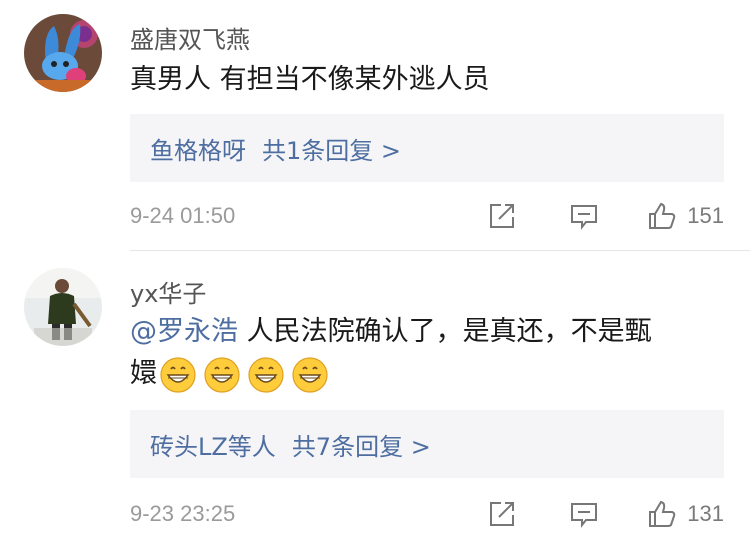 The image size is (750, 537). I want to click on comment-actions: 151, so click(605, 216).